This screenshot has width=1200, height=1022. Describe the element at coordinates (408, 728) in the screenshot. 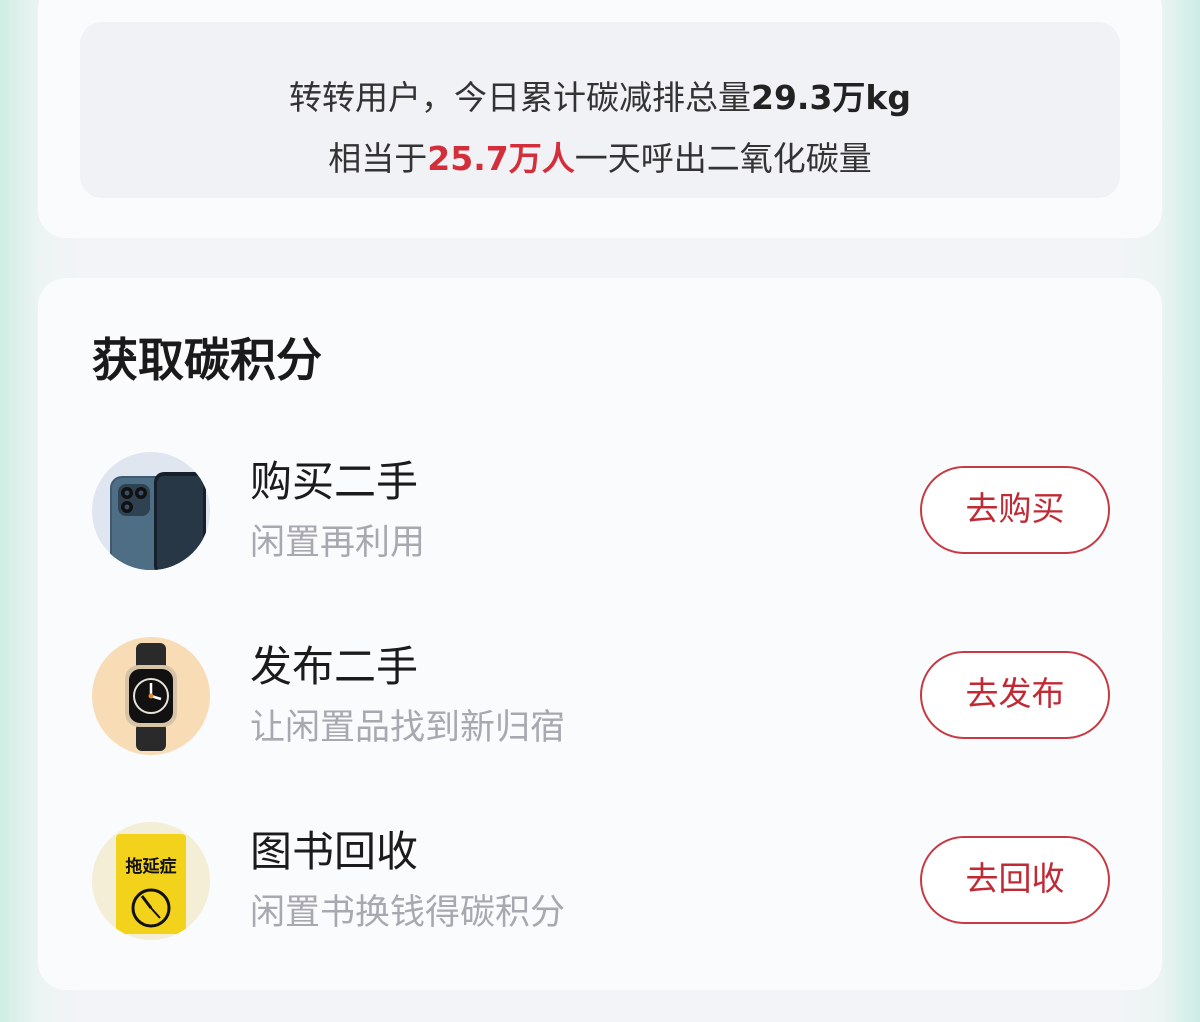

I see `item-subtitle: 让闲置品找到新归宿` at that location.